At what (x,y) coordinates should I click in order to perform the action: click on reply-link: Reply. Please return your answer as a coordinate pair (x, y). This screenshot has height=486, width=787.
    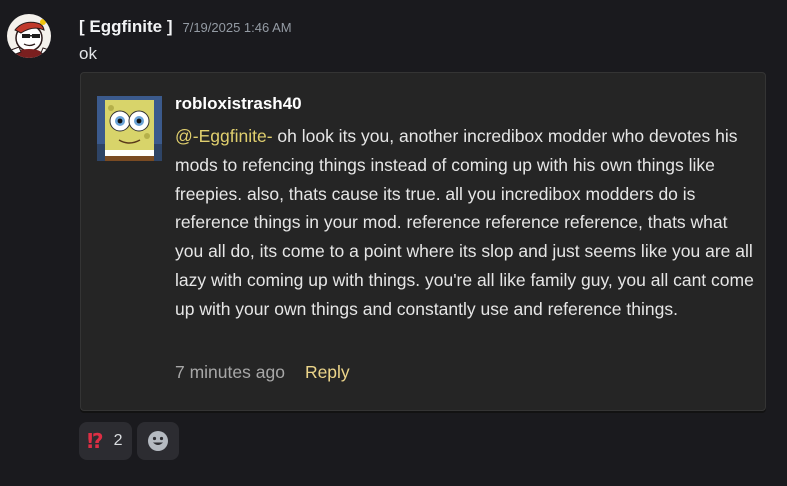
    Looking at the image, I should click on (327, 372).